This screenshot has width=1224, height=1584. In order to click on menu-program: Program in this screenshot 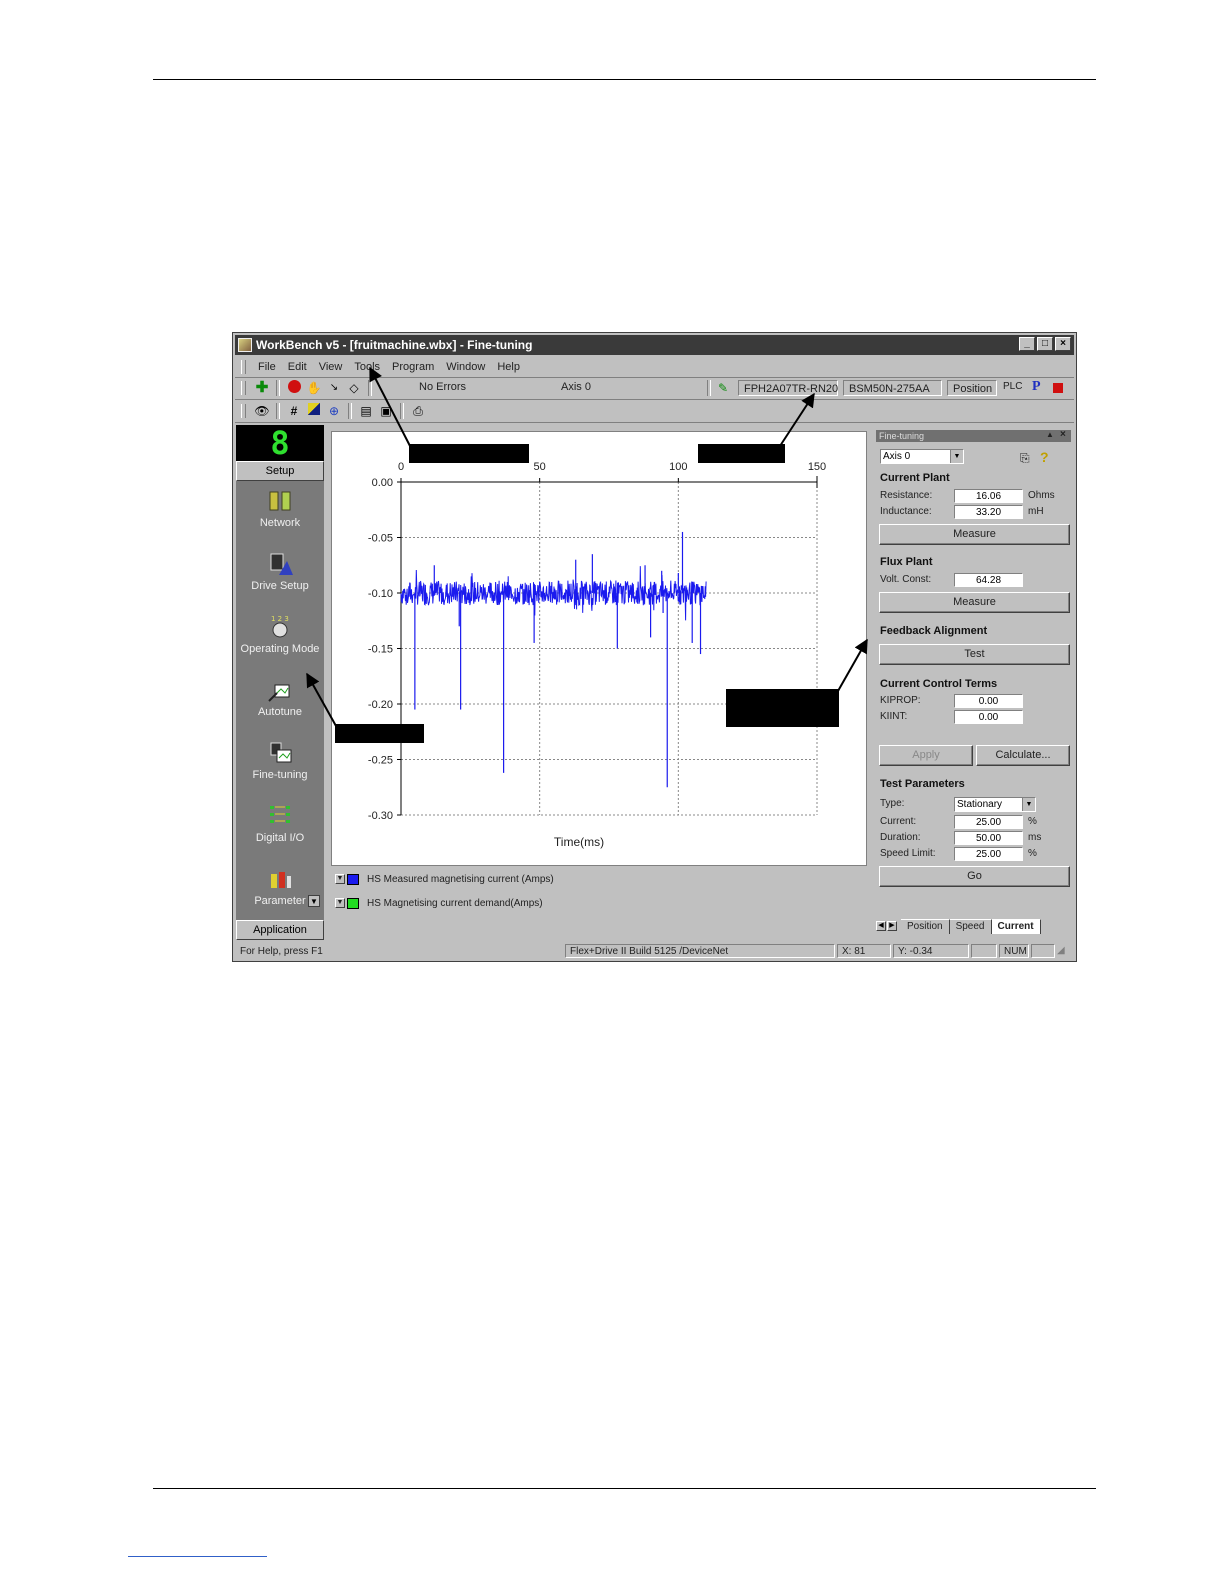, I will do `click(413, 367)`.